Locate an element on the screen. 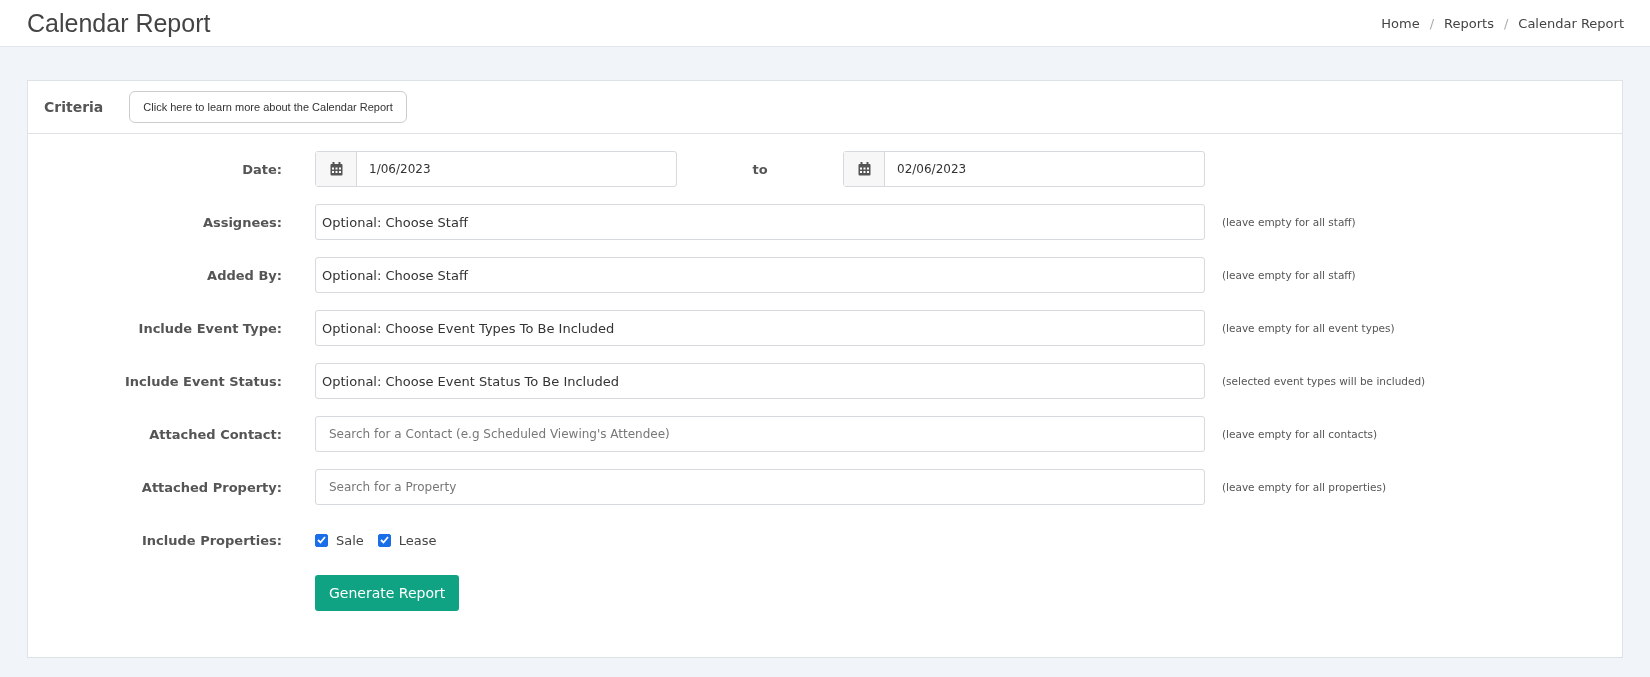 Image resolution: width=1650 pixels, height=677 pixels. field-label: Include Event Type: is located at coordinates (210, 328).